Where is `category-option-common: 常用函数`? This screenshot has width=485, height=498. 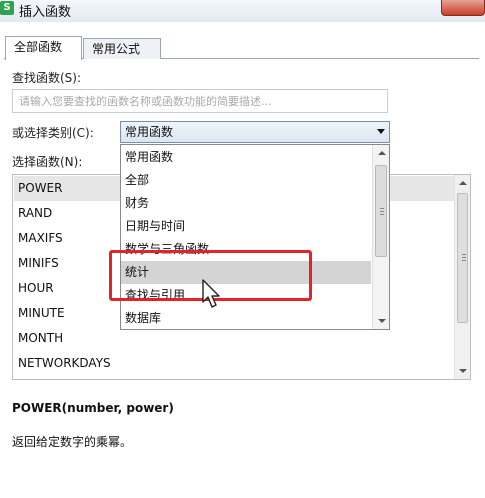
category-option-common: 常用函数 is located at coordinates (246, 157).